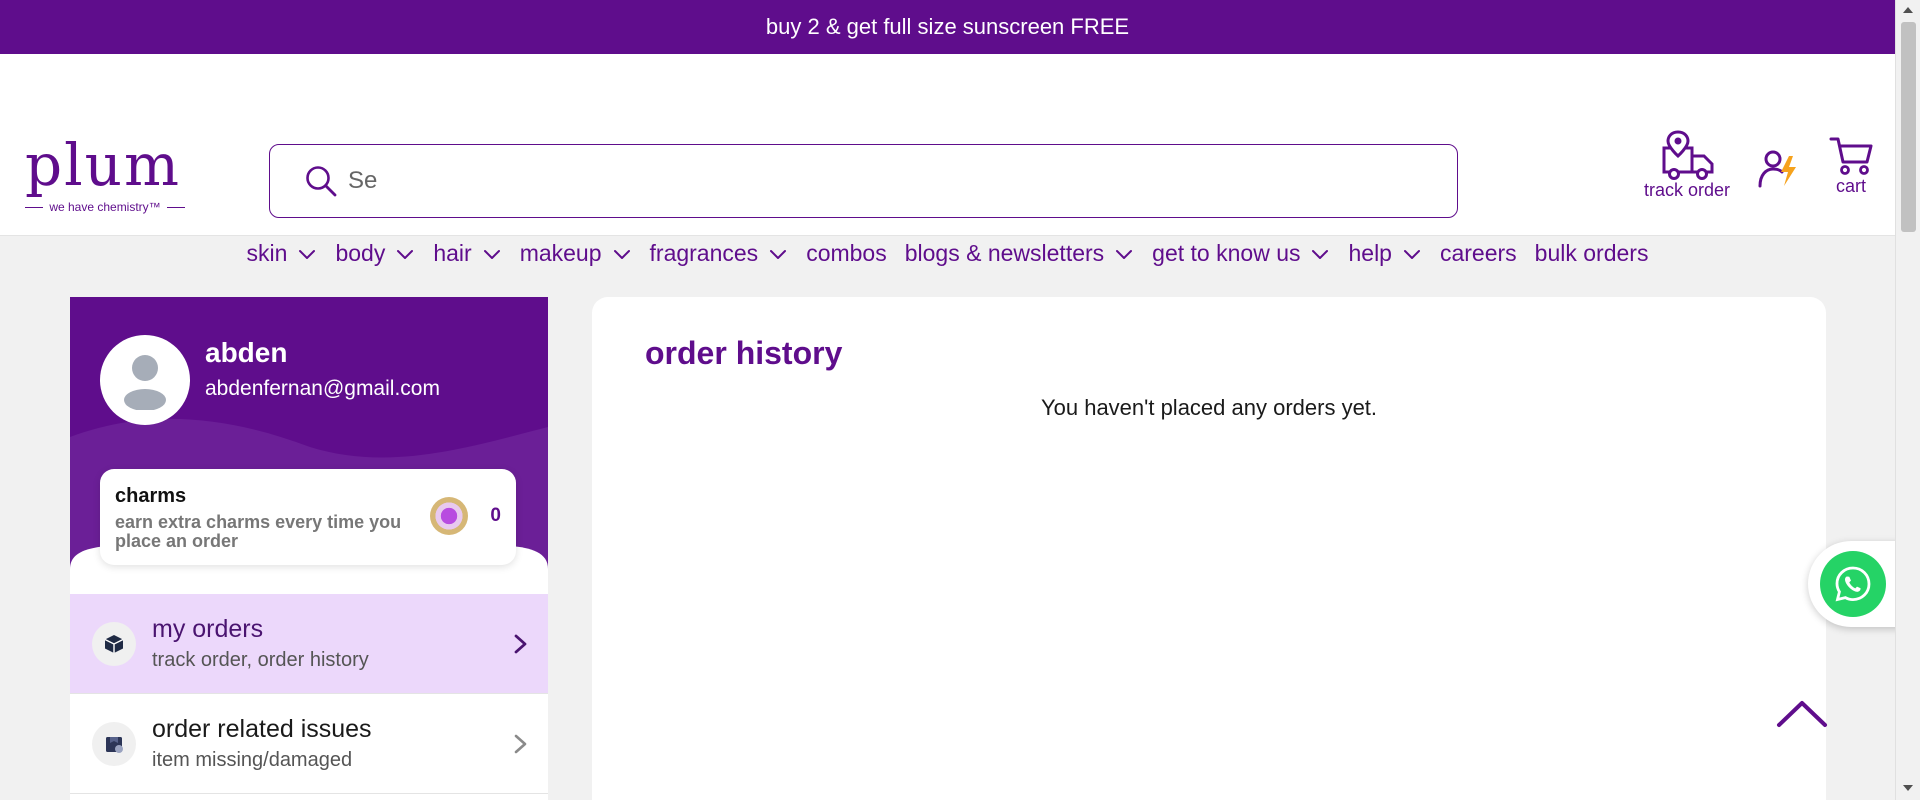  What do you see at coordinates (267, 253) in the screenshot?
I see `nav-item-label: skin` at bounding box center [267, 253].